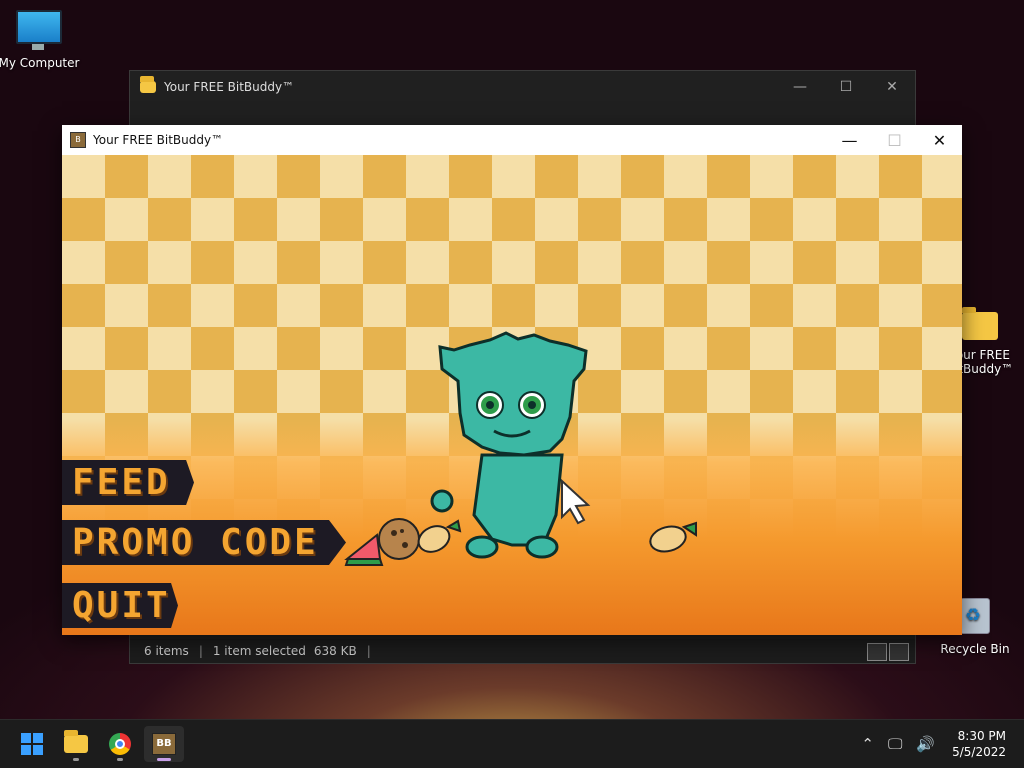  What do you see at coordinates (120, 605) in the screenshot?
I see `quit-button: QUIT` at bounding box center [120, 605].